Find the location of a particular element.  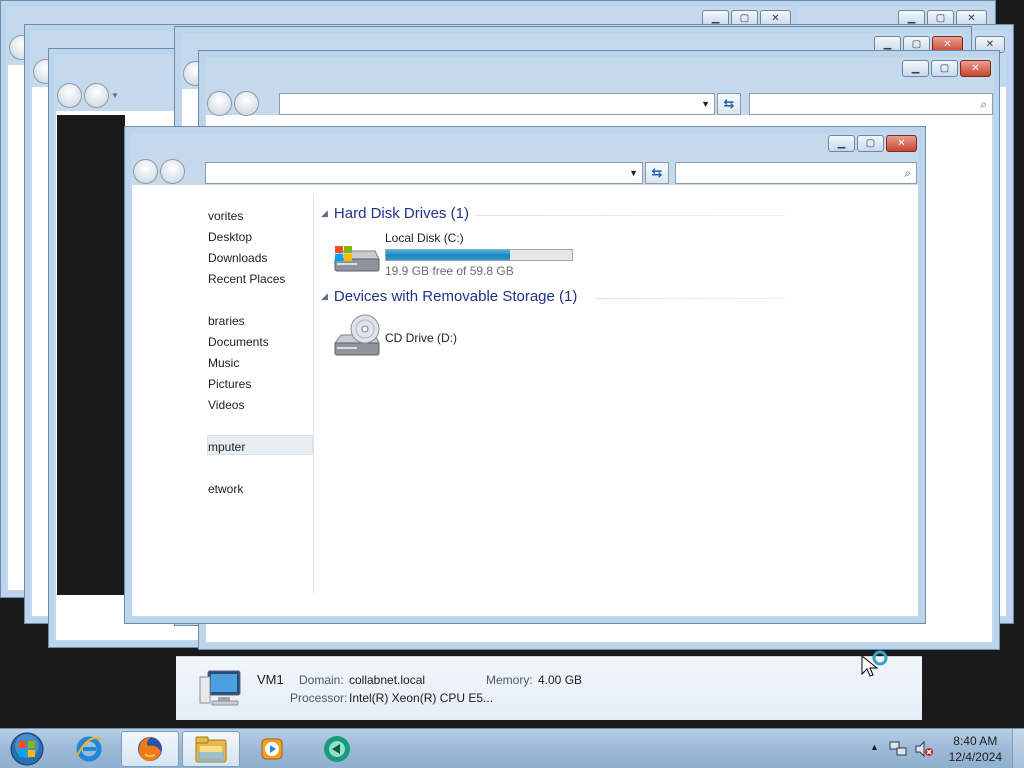

pane-divider is located at coordinates (313, 395).